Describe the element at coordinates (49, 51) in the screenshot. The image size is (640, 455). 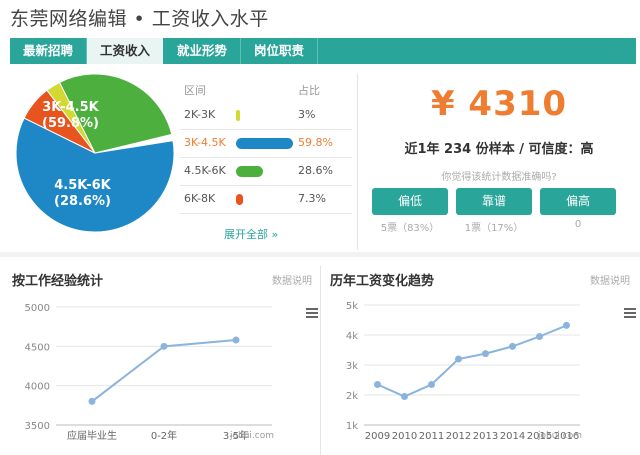
I see `tab-latest-jobs: 最新招聘` at that location.